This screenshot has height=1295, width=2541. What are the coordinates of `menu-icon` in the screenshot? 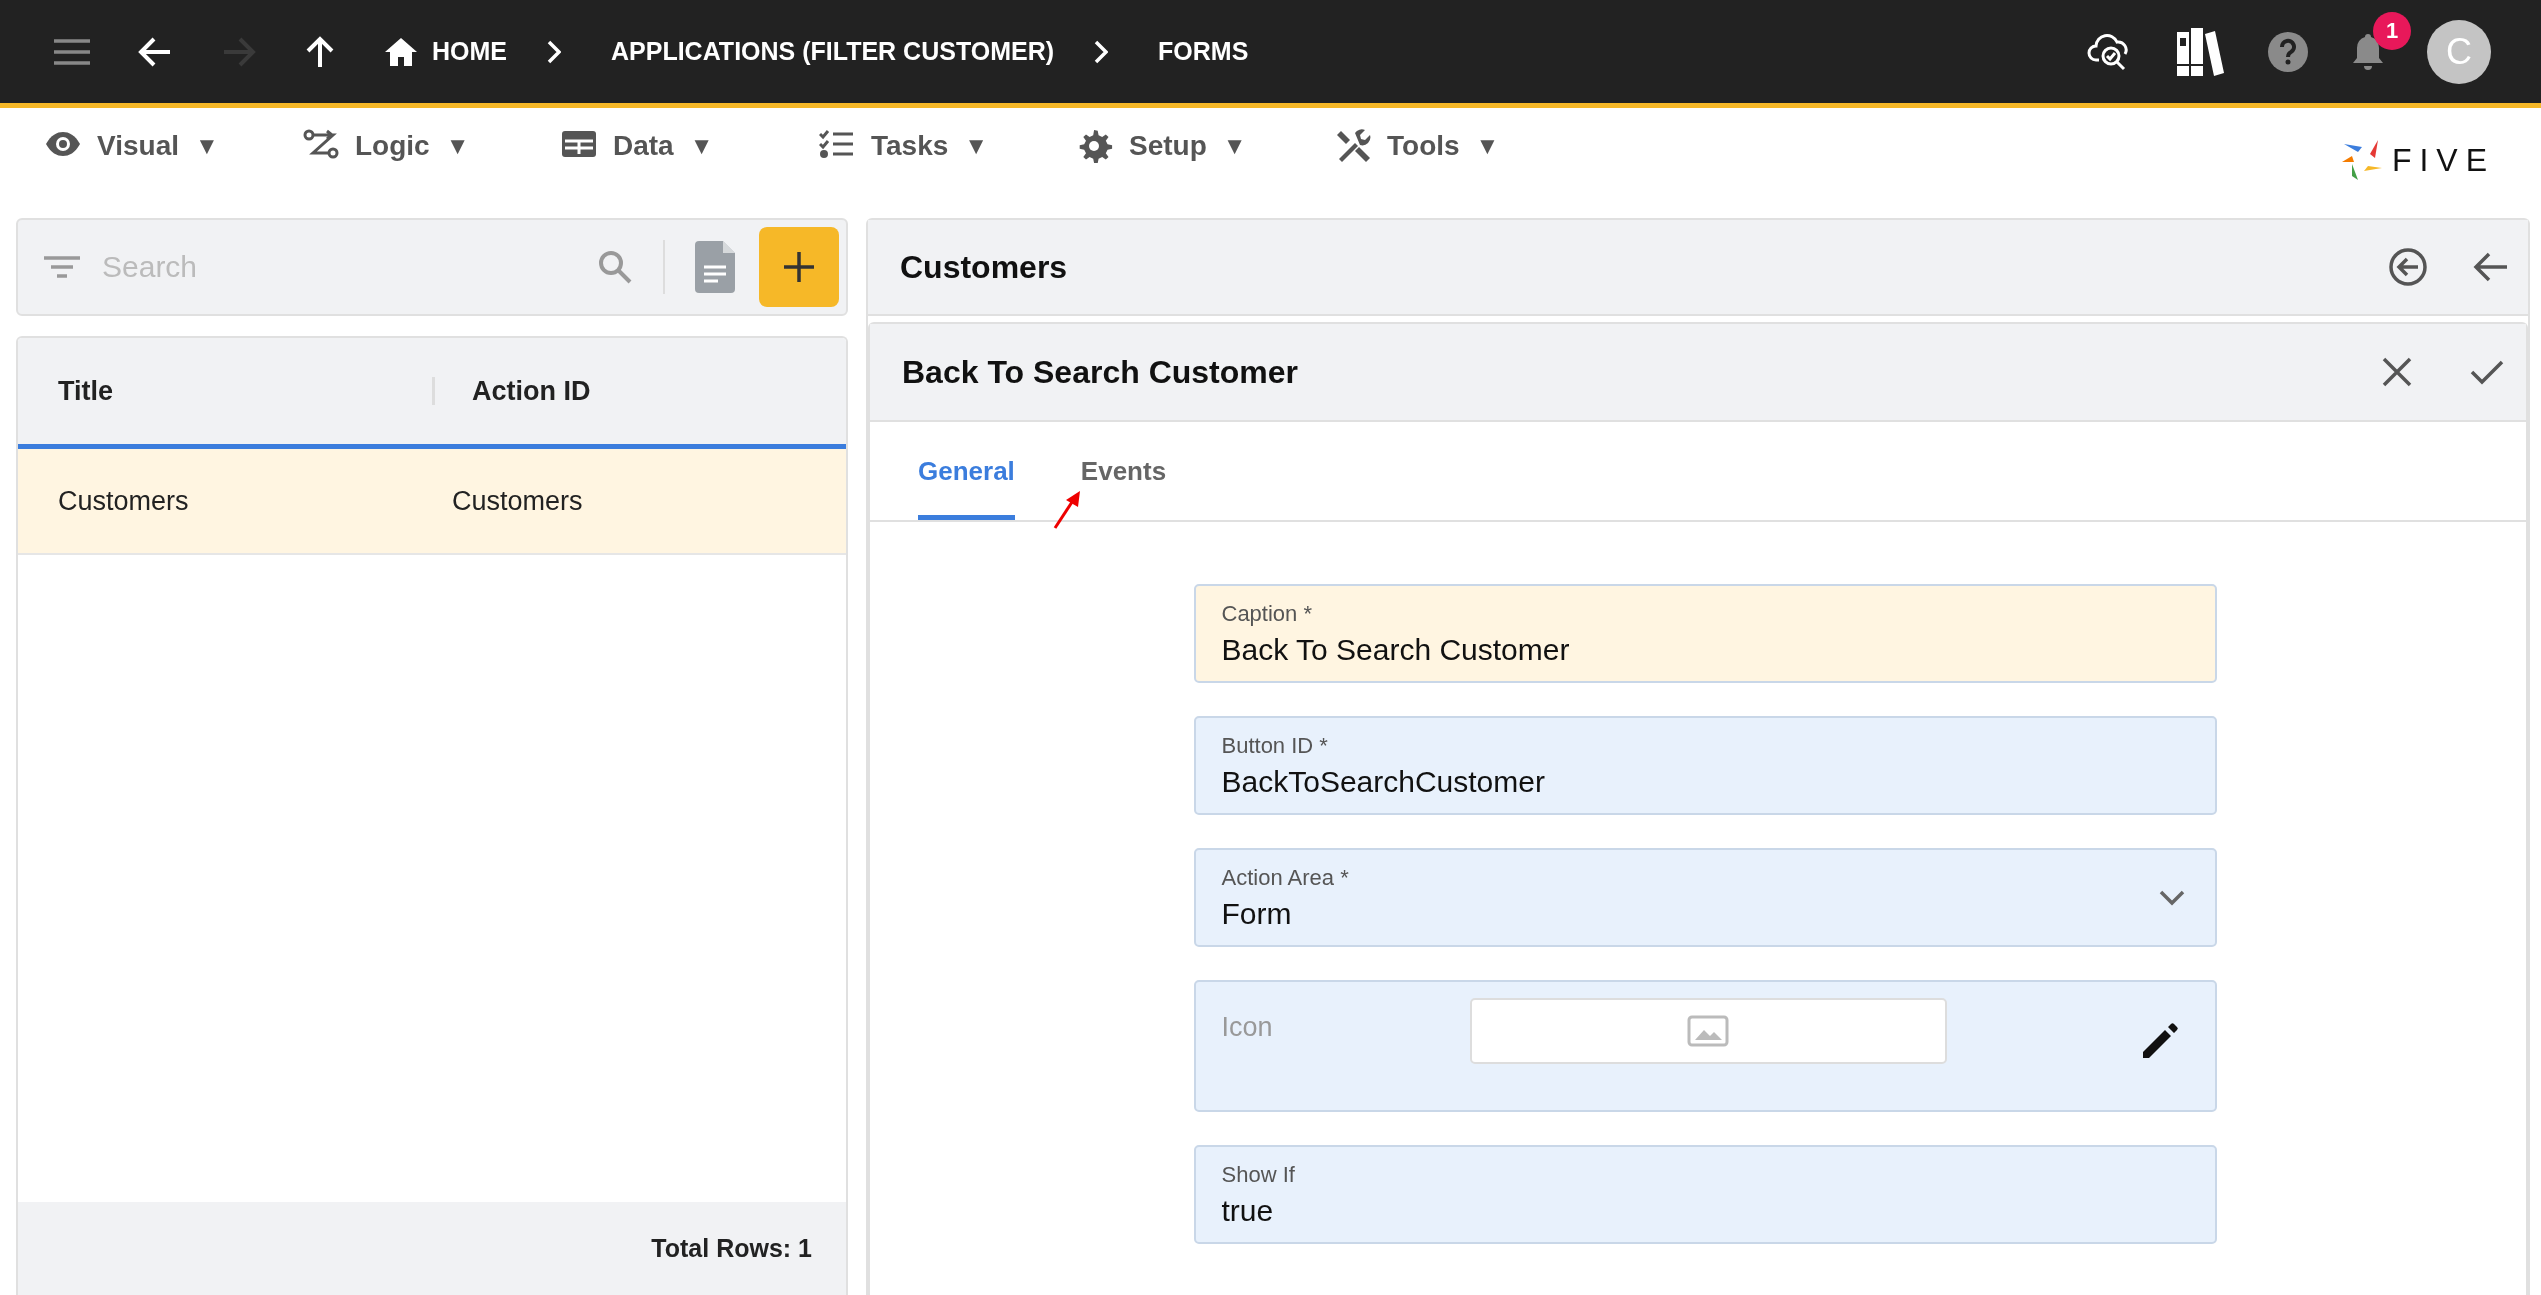 It's located at (72, 51).